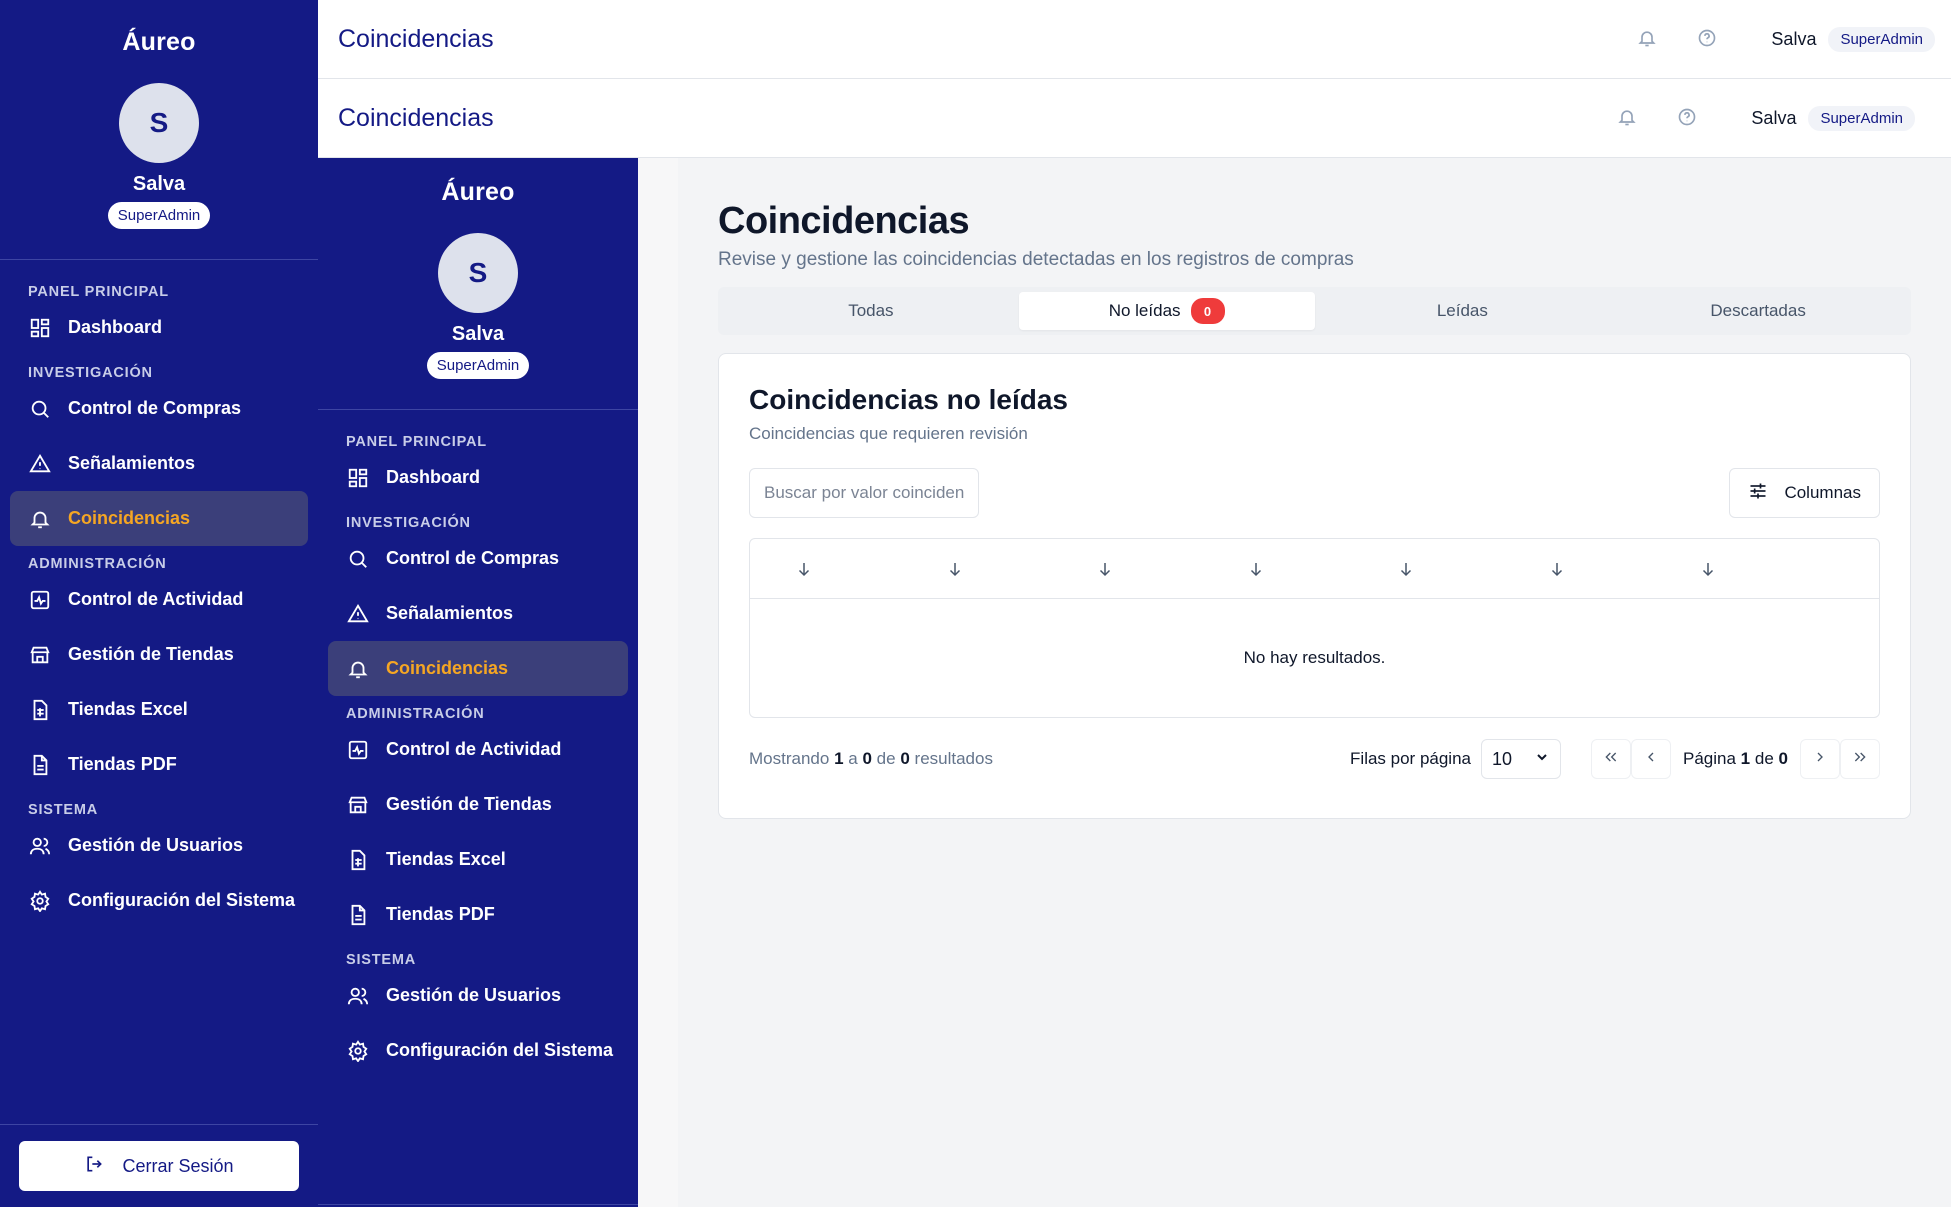 This screenshot has height=1207, width=1951. I want to click on first-page-button, so click(1611, 759).